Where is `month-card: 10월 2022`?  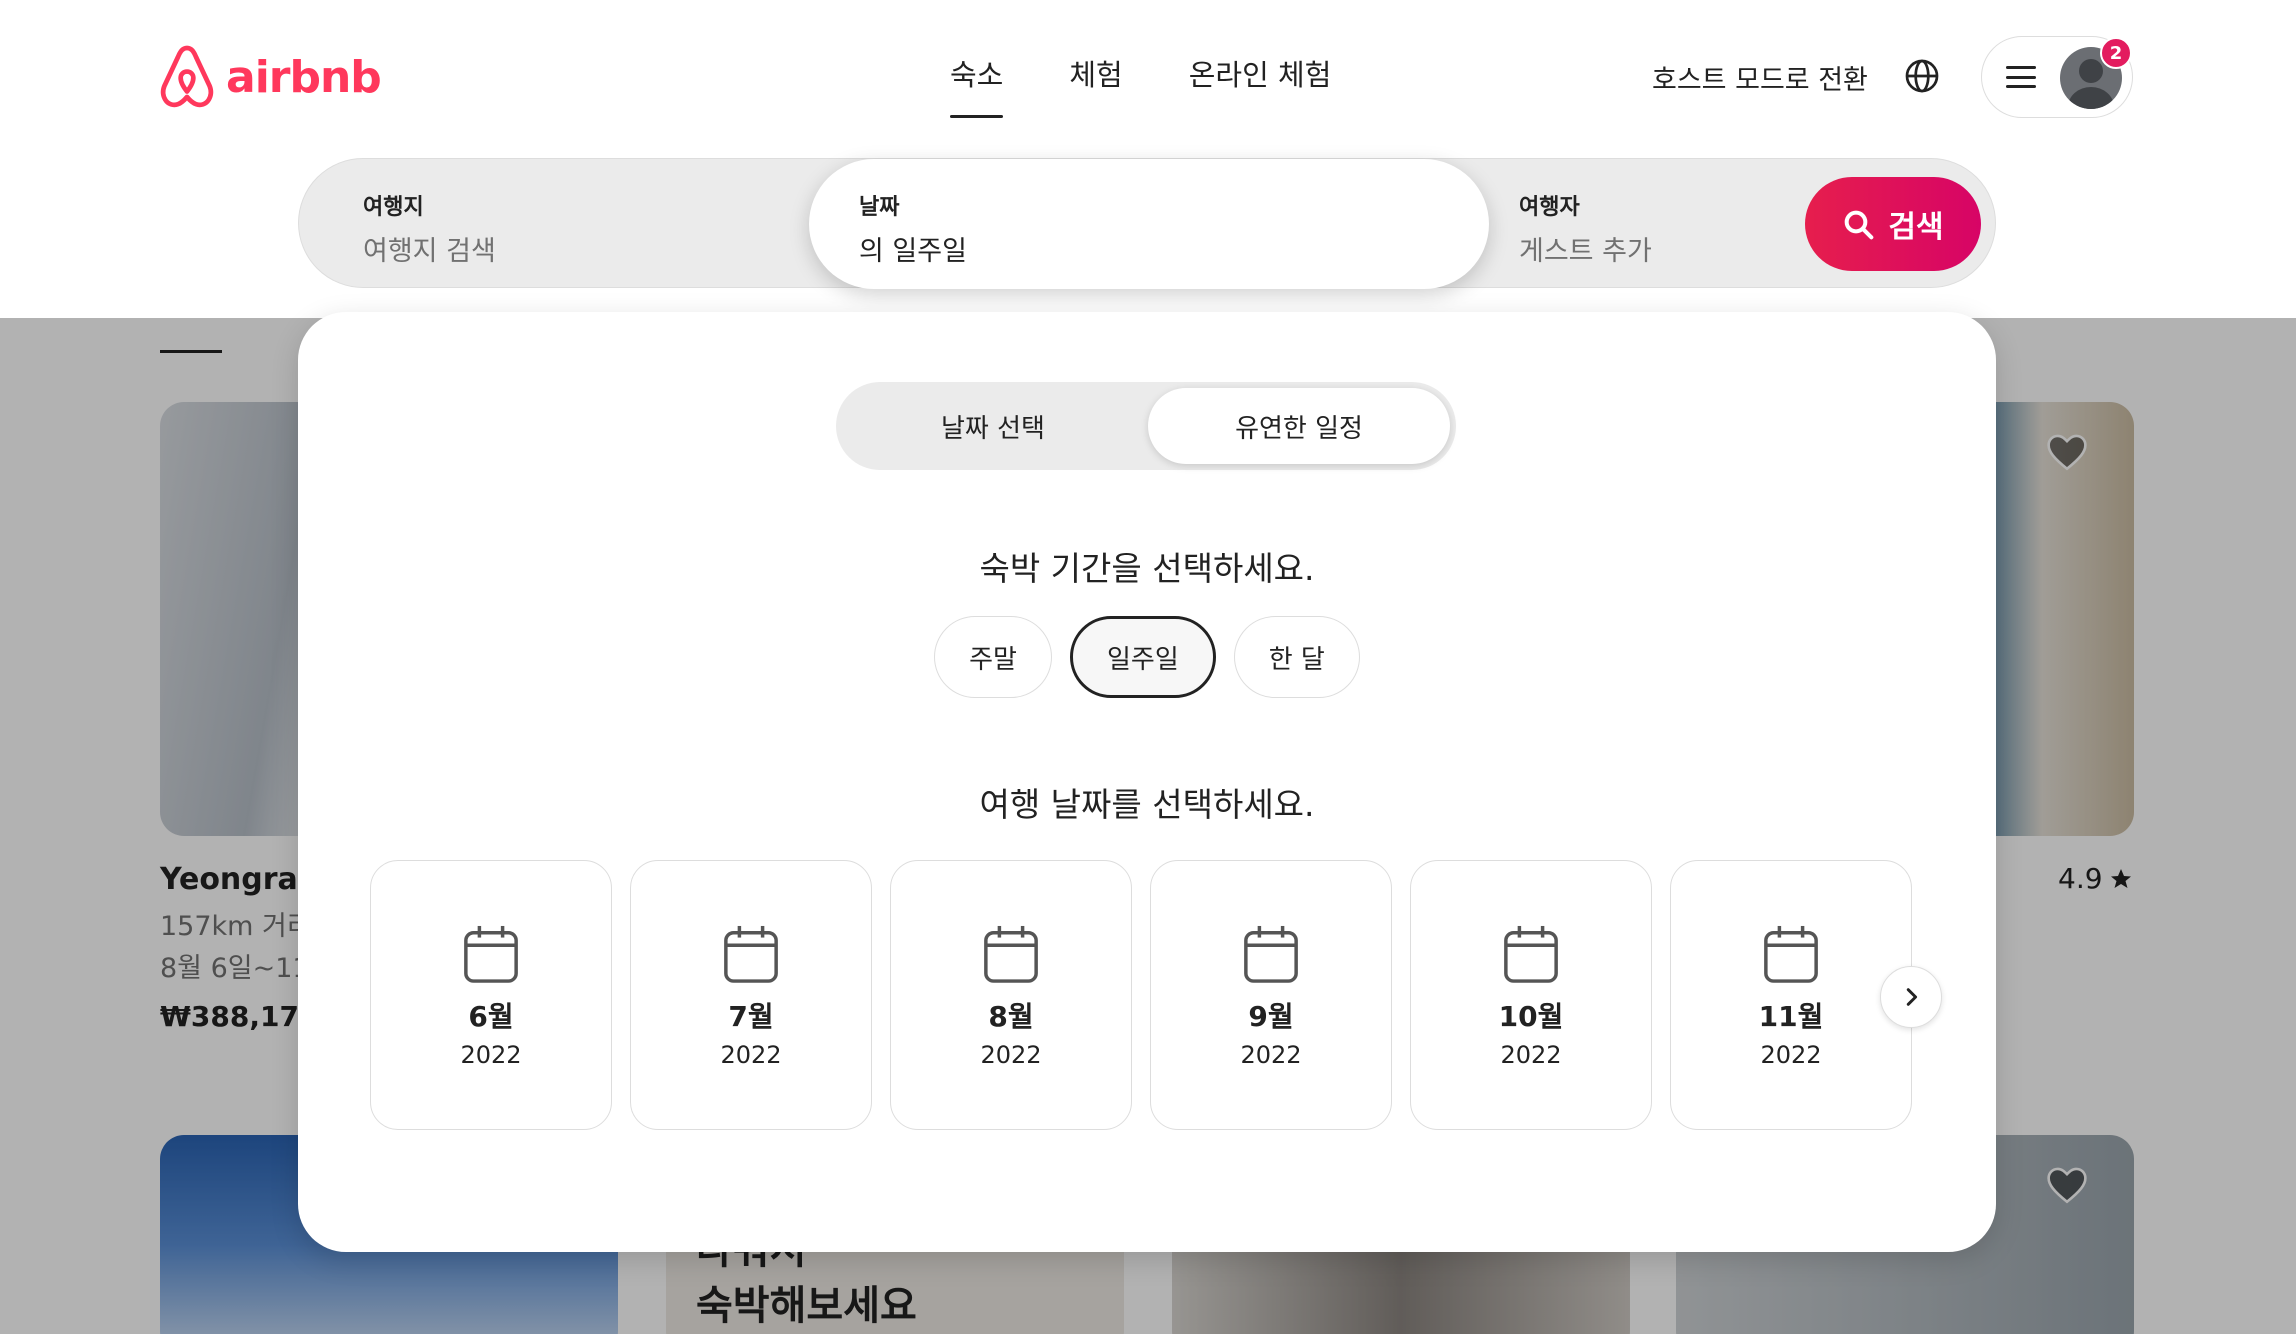 month-card: 10월 2022 is located at coordinates (1531, 995).